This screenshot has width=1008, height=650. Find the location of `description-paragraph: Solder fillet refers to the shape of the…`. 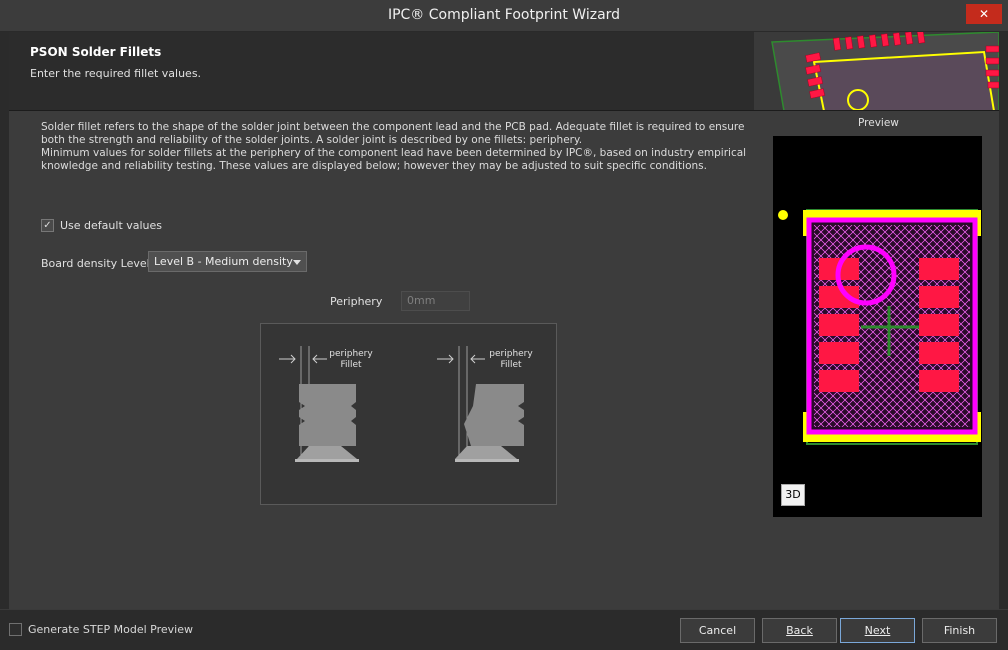

description-paragraph: Solder fillet refers to the shape of the… is located at coordinates (393, 133).